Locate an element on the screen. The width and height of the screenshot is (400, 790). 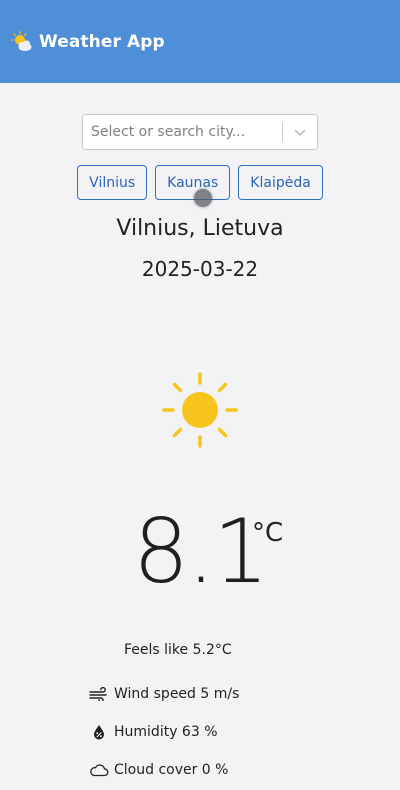
app-title: Weather App is located at coordinates (102, 41).